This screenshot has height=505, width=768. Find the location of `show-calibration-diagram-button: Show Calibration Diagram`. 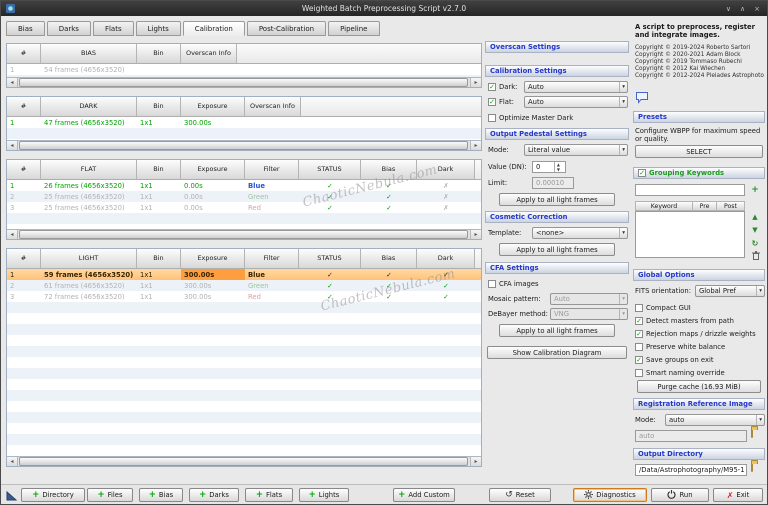

show-calibration-diagram-button: Show Calibration Diagram is located at coordinates (557, 352).